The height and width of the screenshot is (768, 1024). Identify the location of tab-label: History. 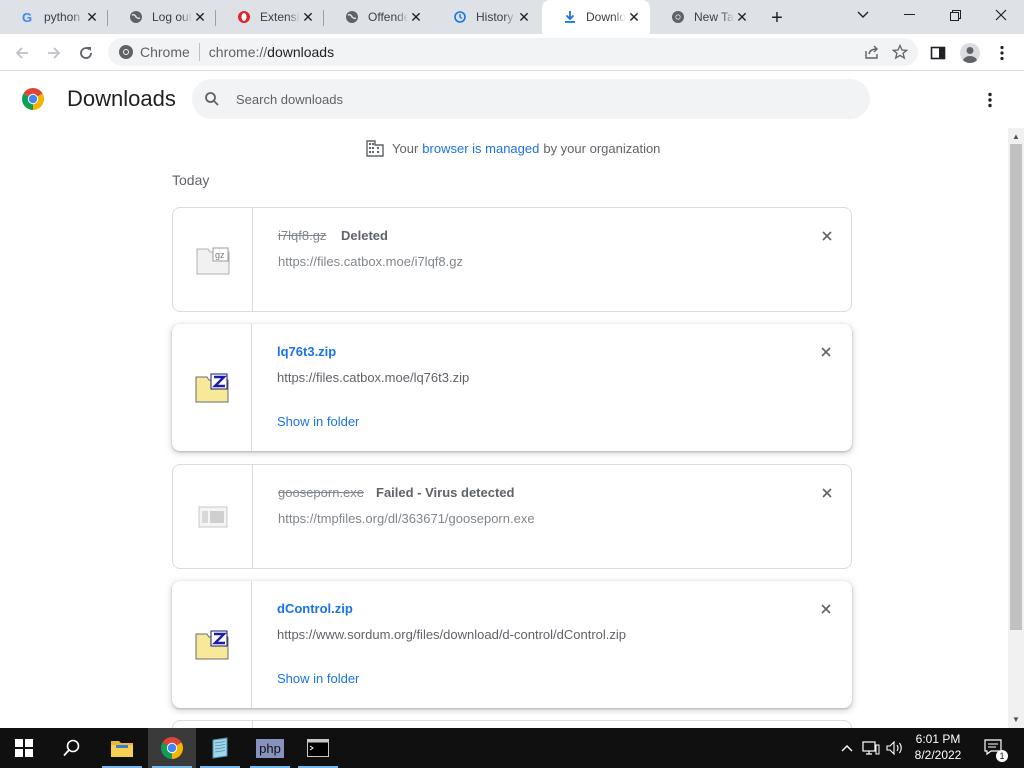
(495, 17).